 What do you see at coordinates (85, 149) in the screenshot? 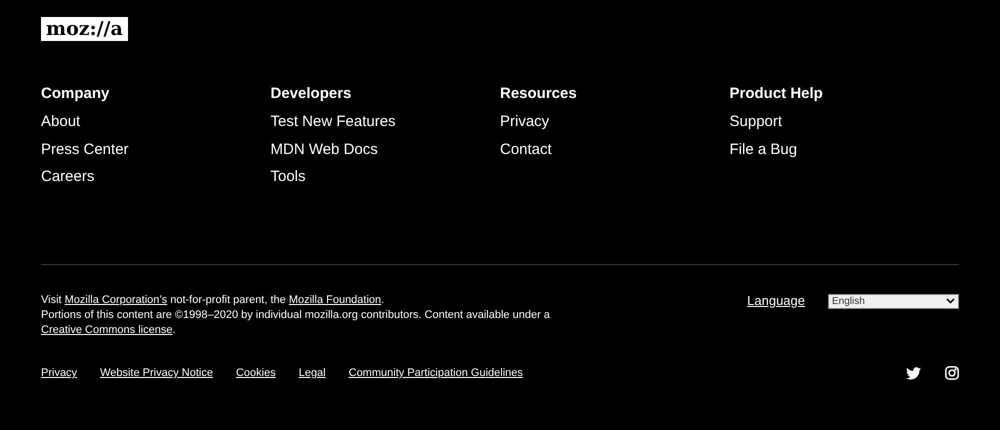
I see `footer-link: Press Center` at bounding box center [85, 149].